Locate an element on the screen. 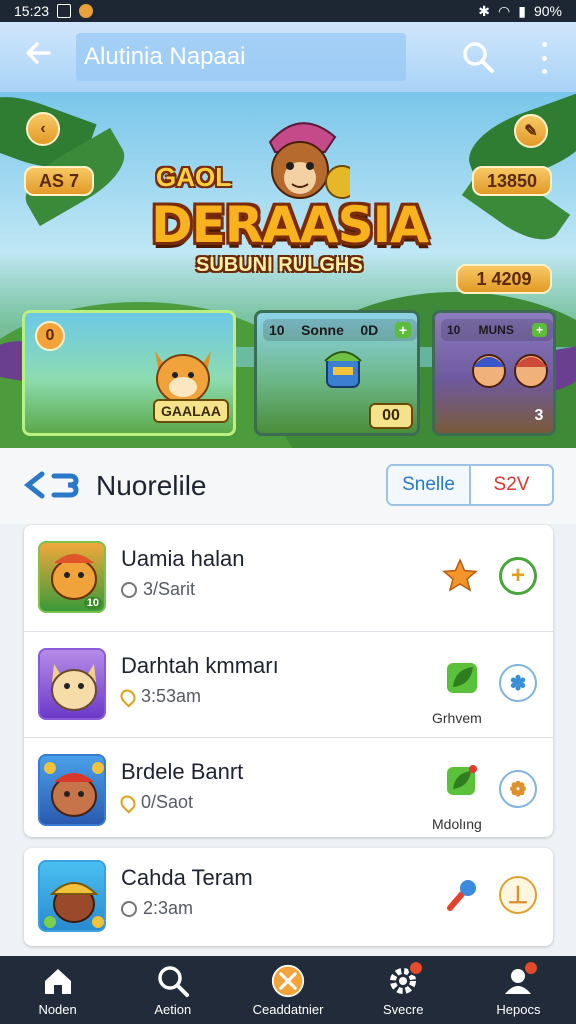  fan-button: ✽ is located at coordinates (518, 683).